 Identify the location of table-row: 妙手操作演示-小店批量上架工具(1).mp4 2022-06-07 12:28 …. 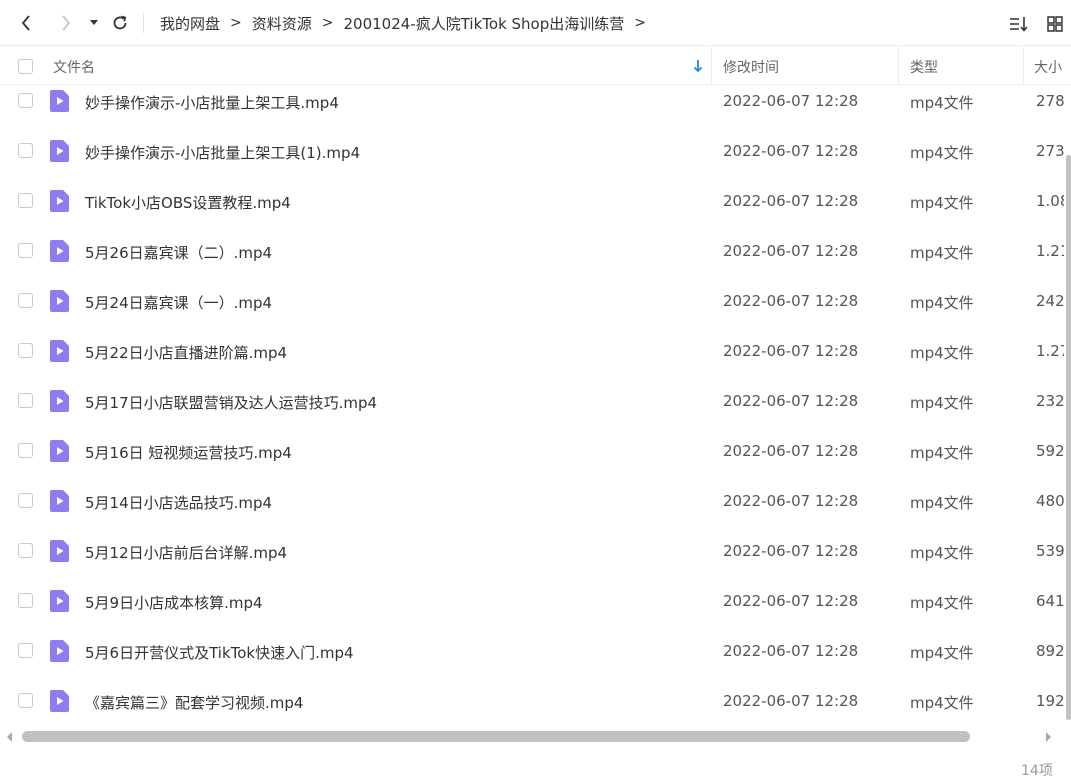
(535, 151).